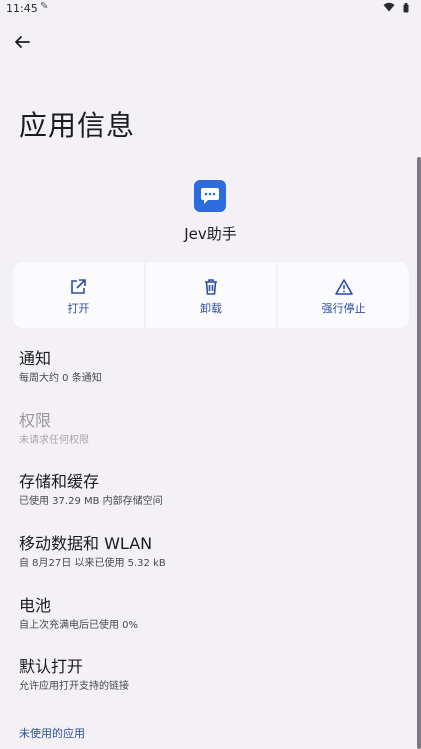 The image size is (421, 749). What do you see at coordinates (78, 295) in the screenshot?
I see `open-button: 打开` at bounding box center [78, 295].